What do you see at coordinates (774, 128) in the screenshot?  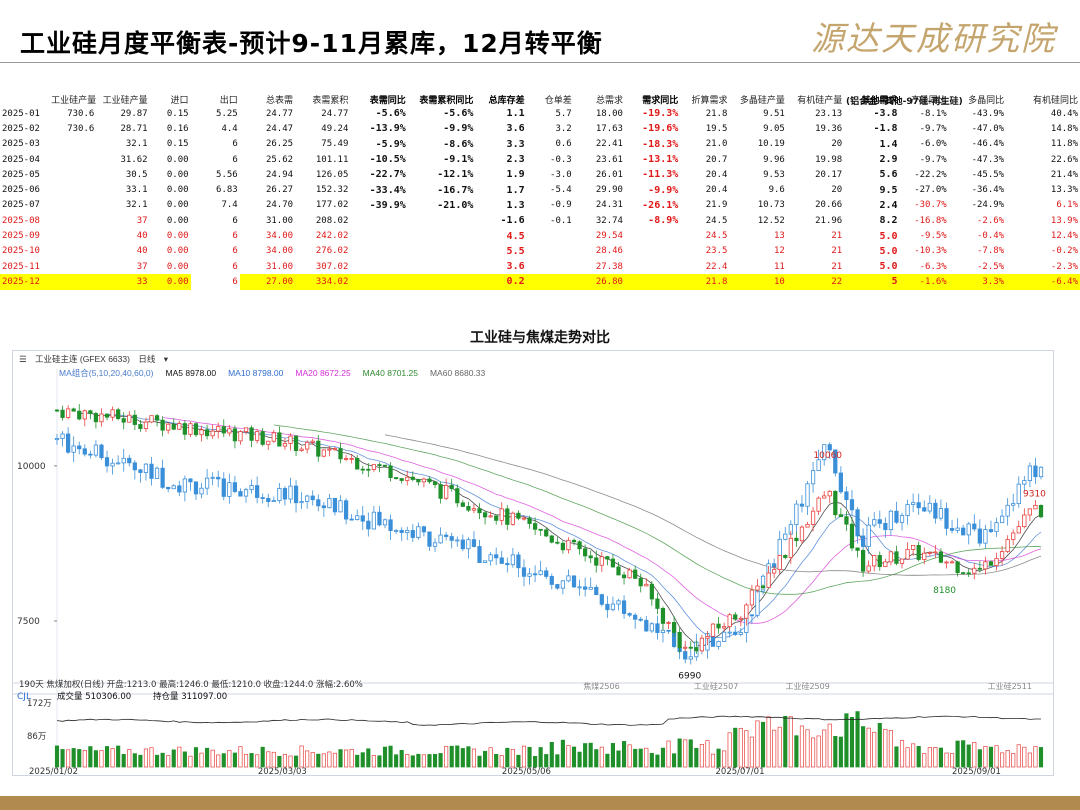 I see `table-cell: 9.05` at bounding box center [774, 128].